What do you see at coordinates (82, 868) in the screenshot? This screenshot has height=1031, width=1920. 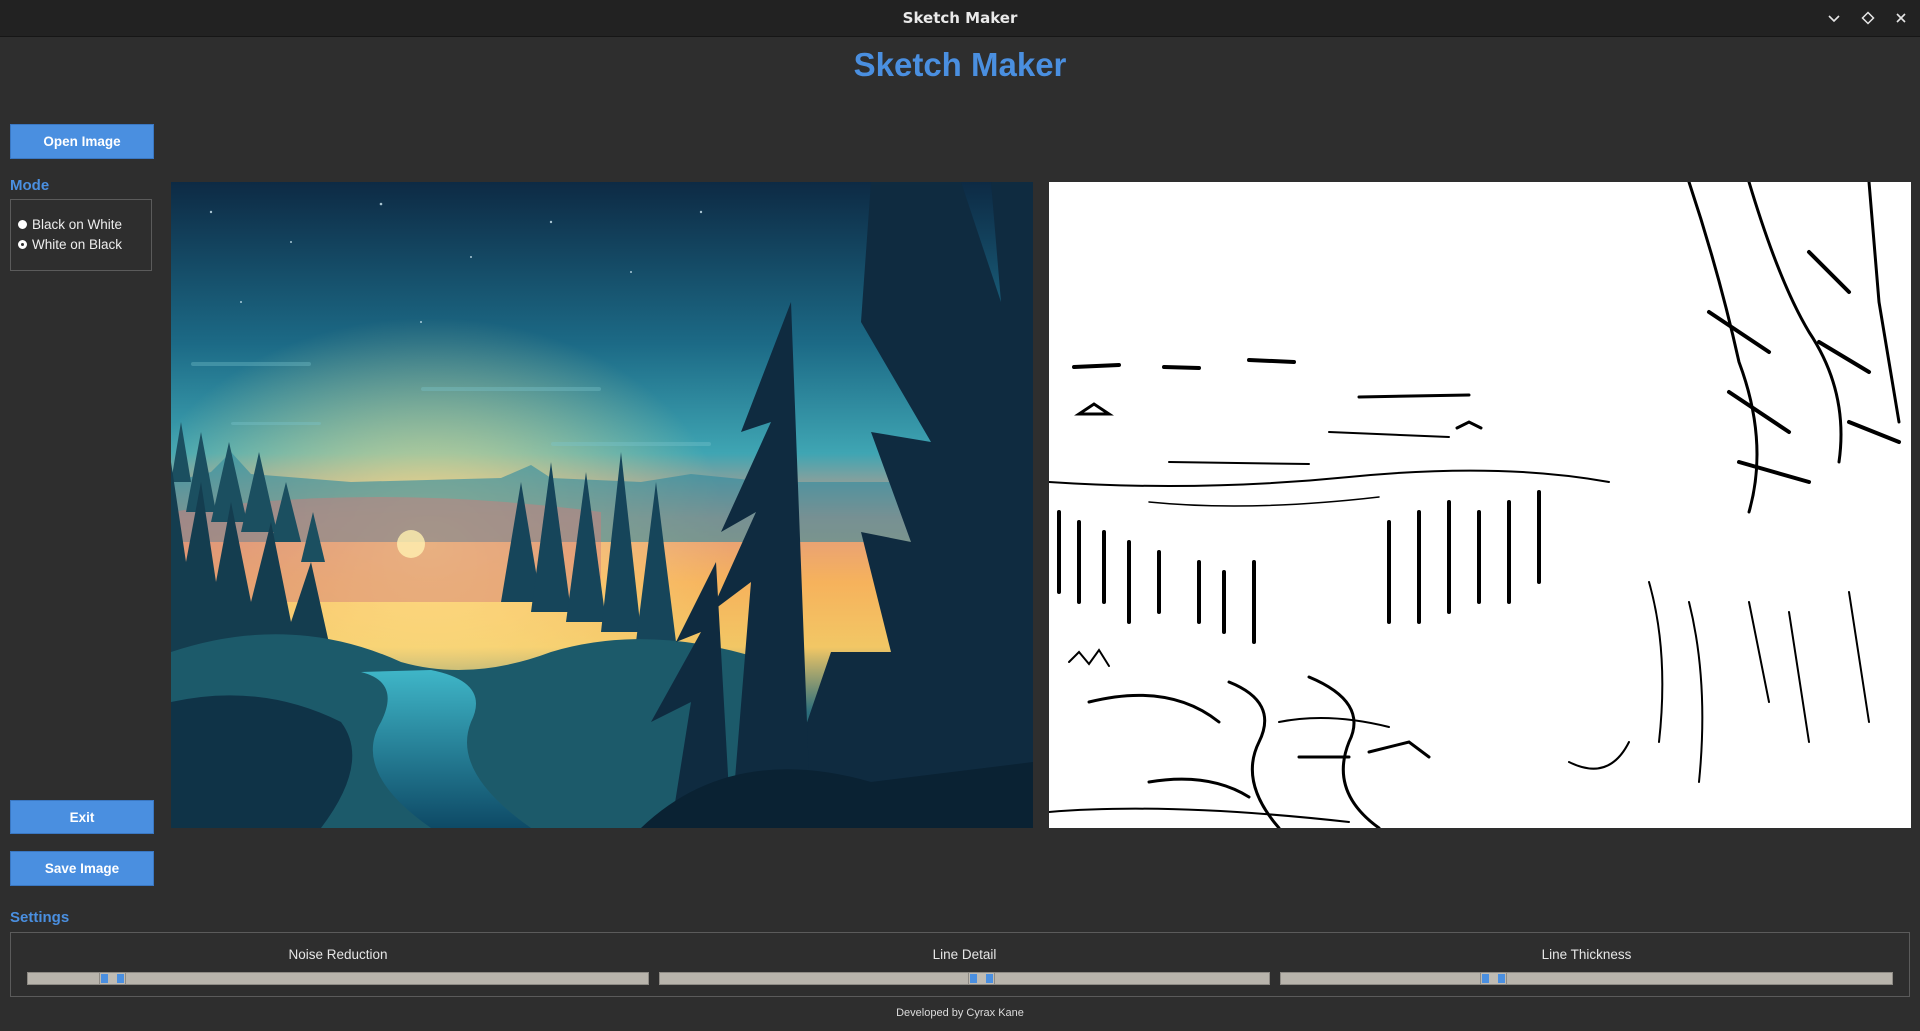 I see `save-image-button: Save Image` at bounding box center [82, 868].